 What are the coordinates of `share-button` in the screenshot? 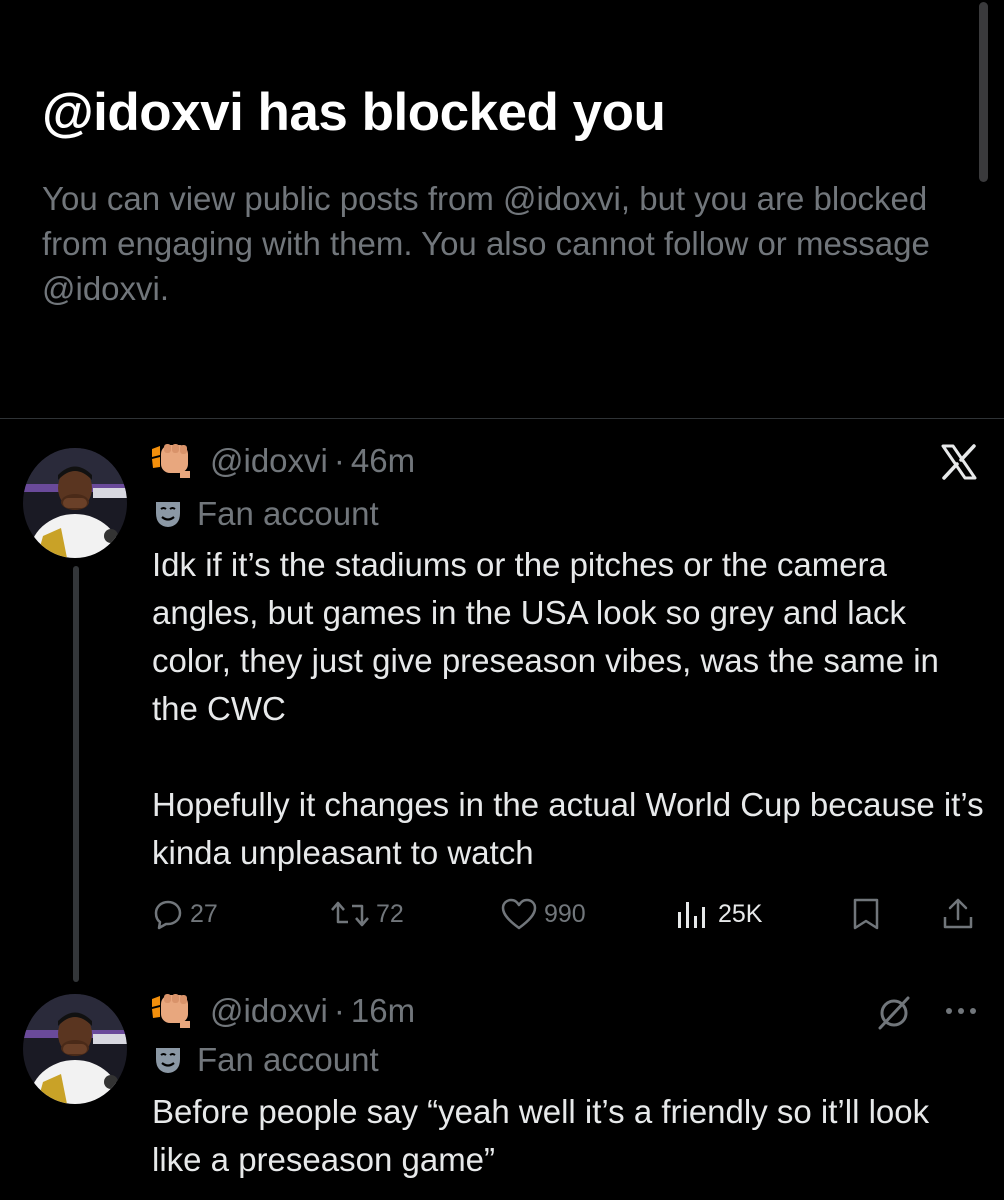 It's located at (961, 914).